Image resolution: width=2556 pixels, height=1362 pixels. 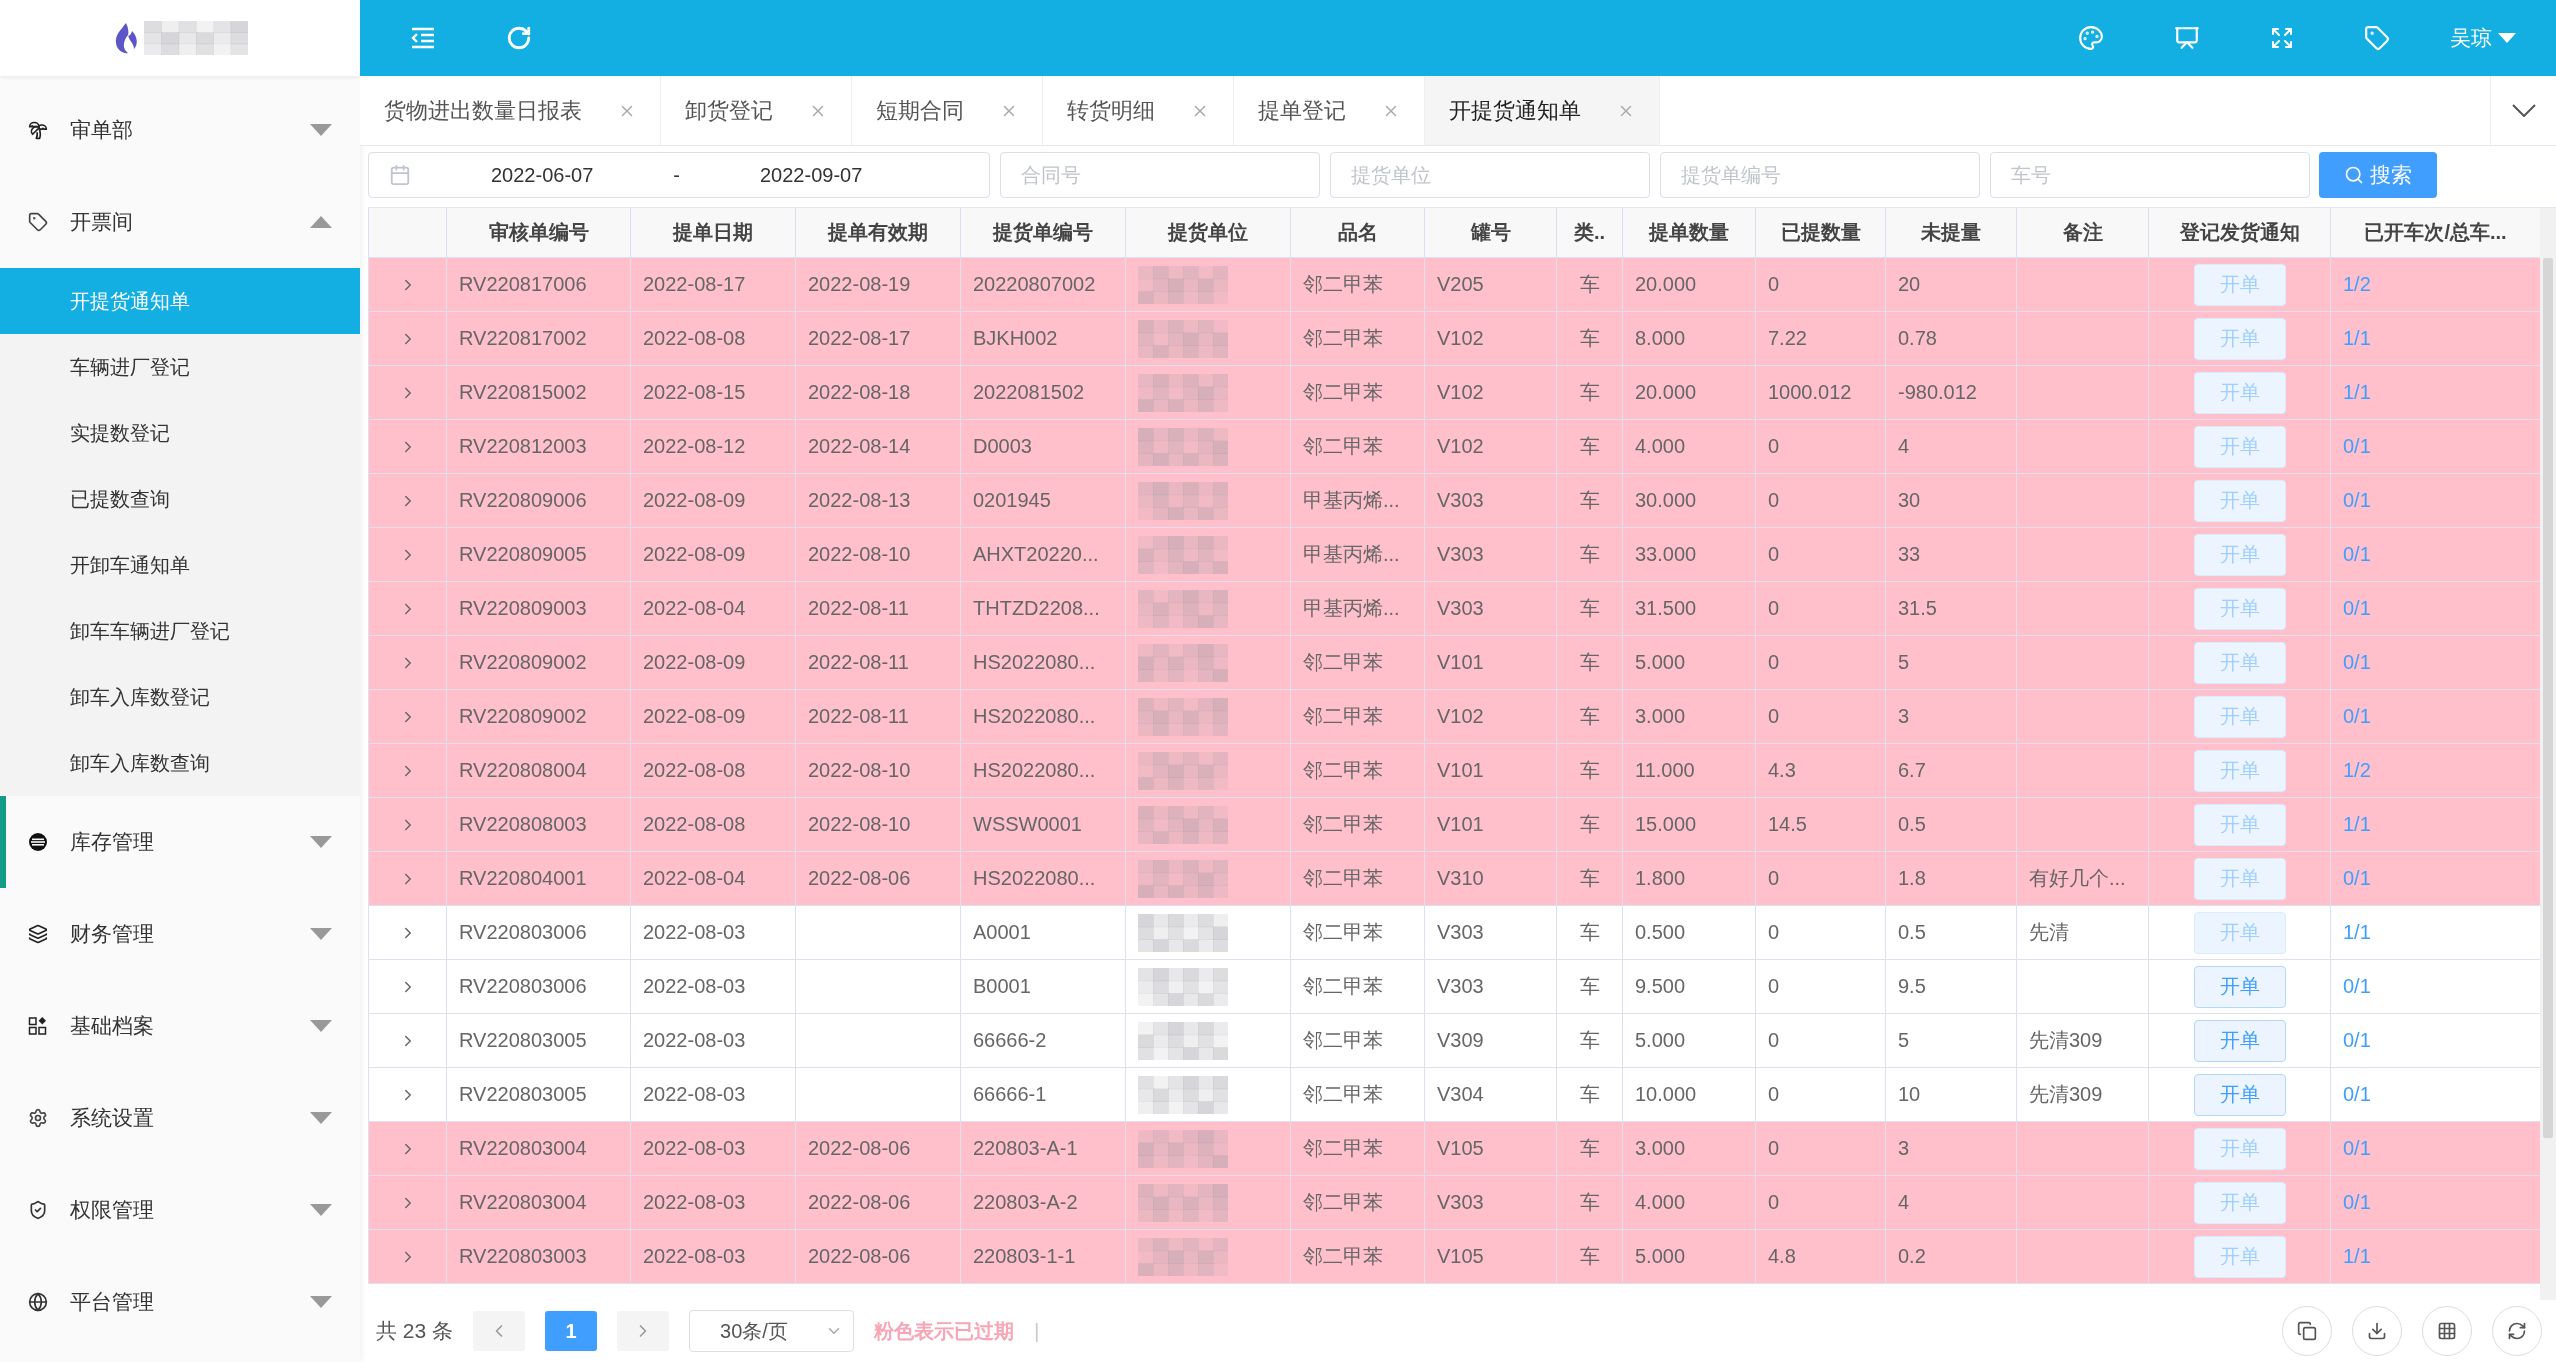 I want to click on page-size-select: 30条/页, so click(x=772, y=1331).